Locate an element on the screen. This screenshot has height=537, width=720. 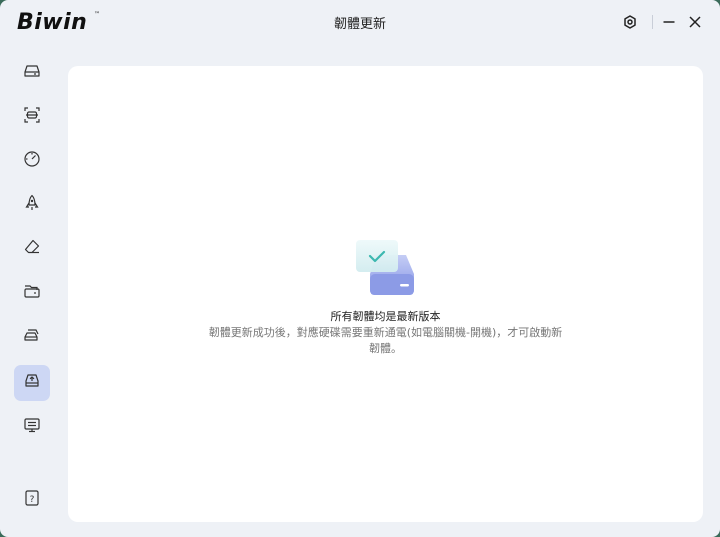
sidebar-item-scan is located at coordinates (32, 117).